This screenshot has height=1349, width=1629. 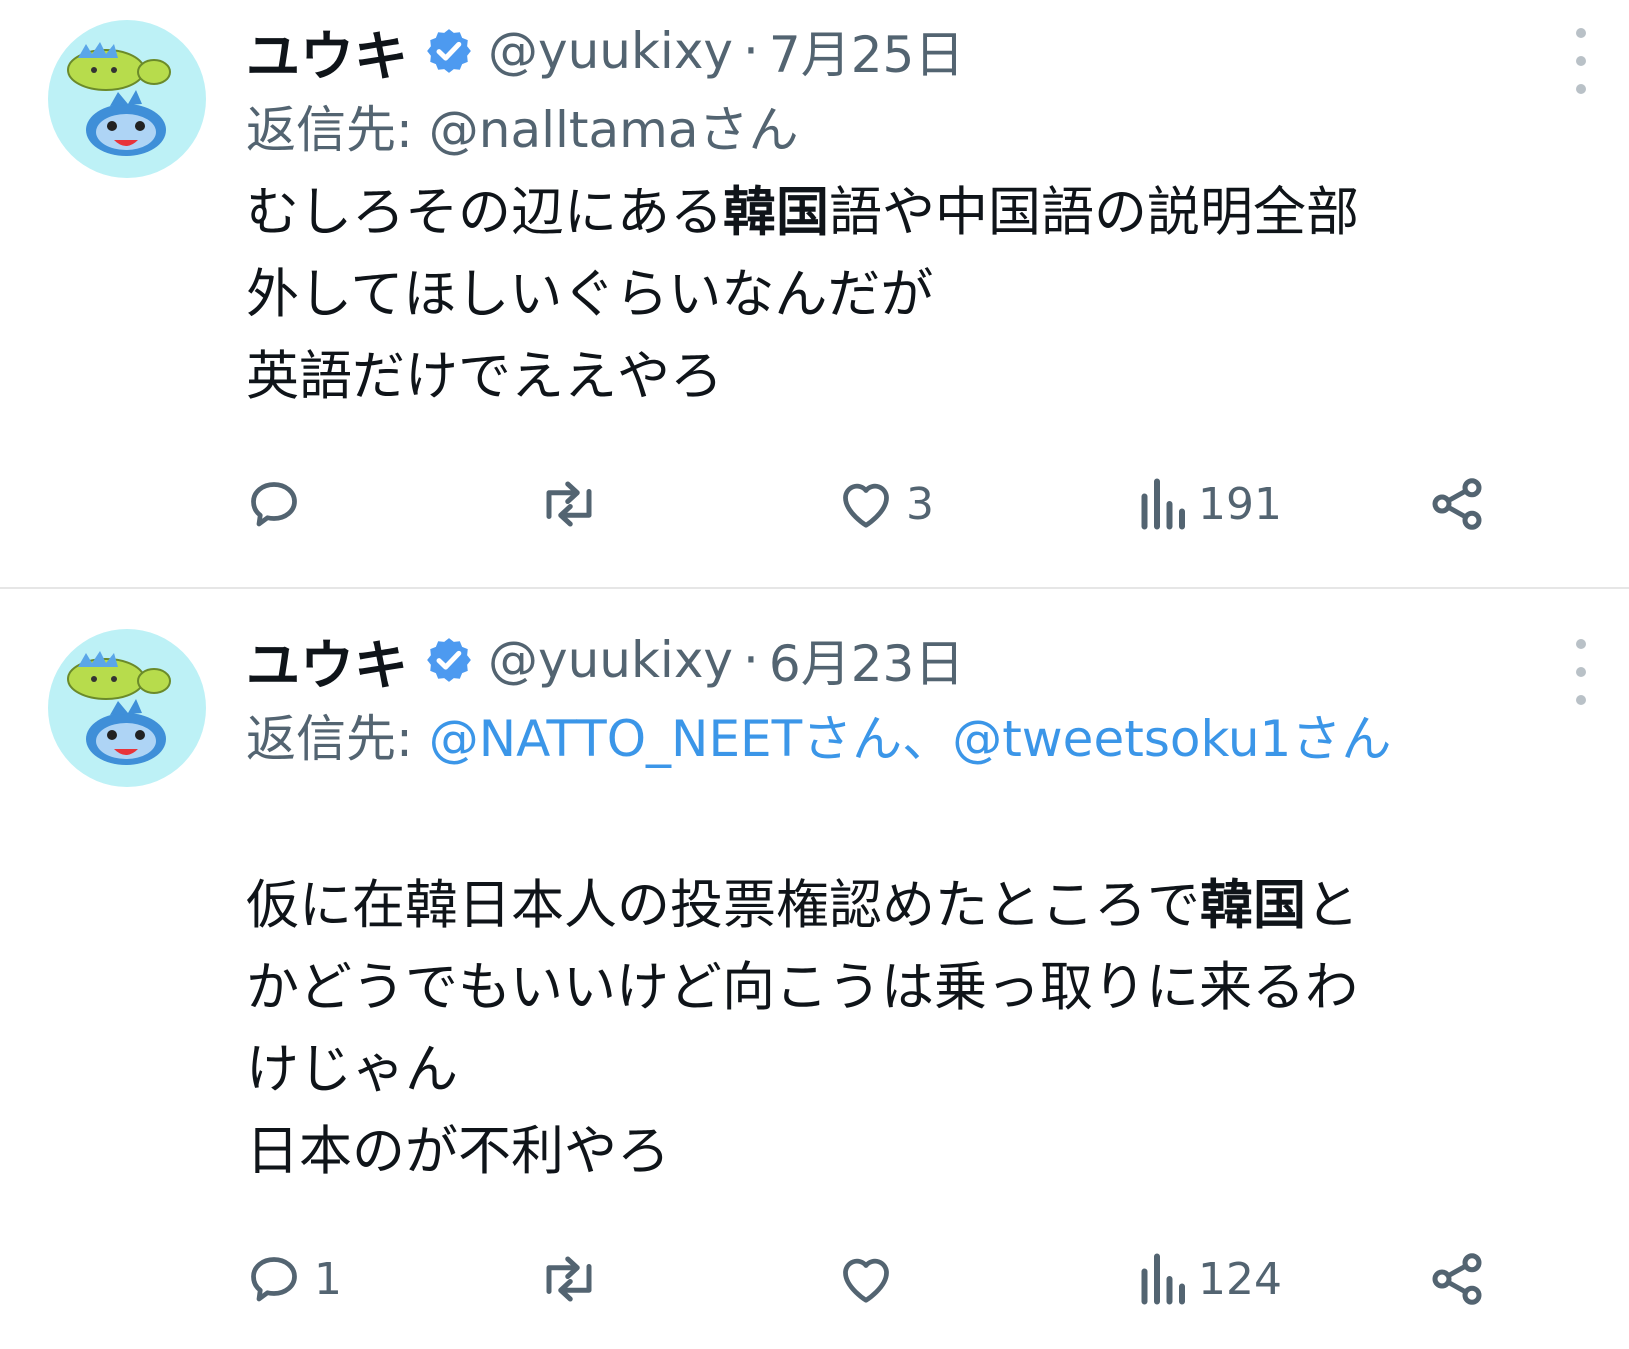 What do you see at coordinates (814, 509) in the screenshot?
I see `tweet-actions: 3 191` at bounding box center [814, 509].